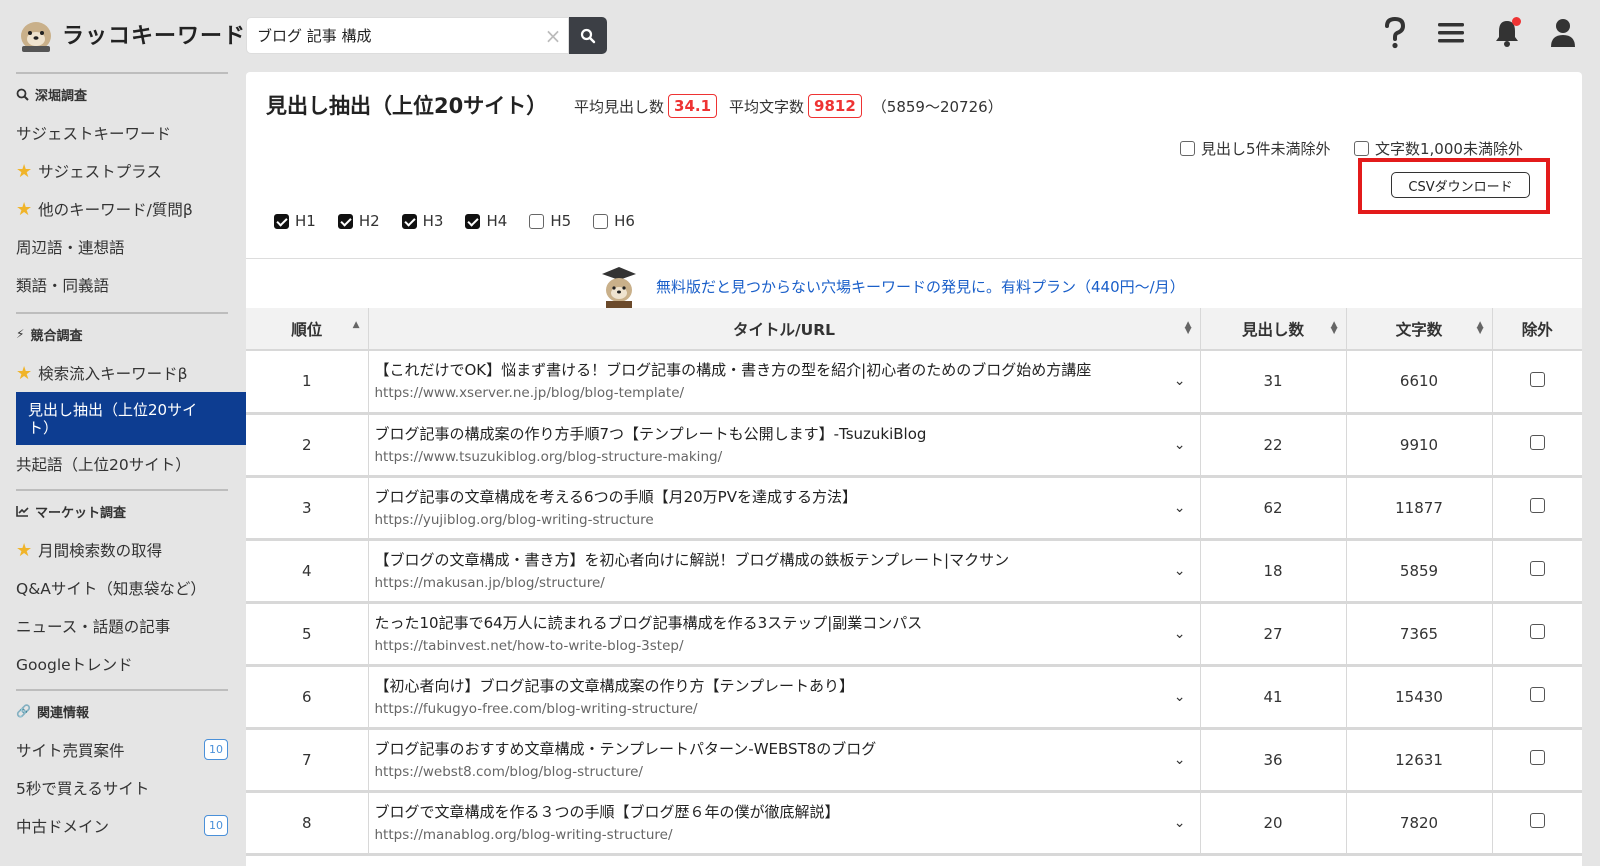 This screenshot has height=866, width=1600. Describe the element at coordinates (121, 171) in the screenshot. I see `sidebar-item-suggest-plus: ★ サジェストプラス` at that location.